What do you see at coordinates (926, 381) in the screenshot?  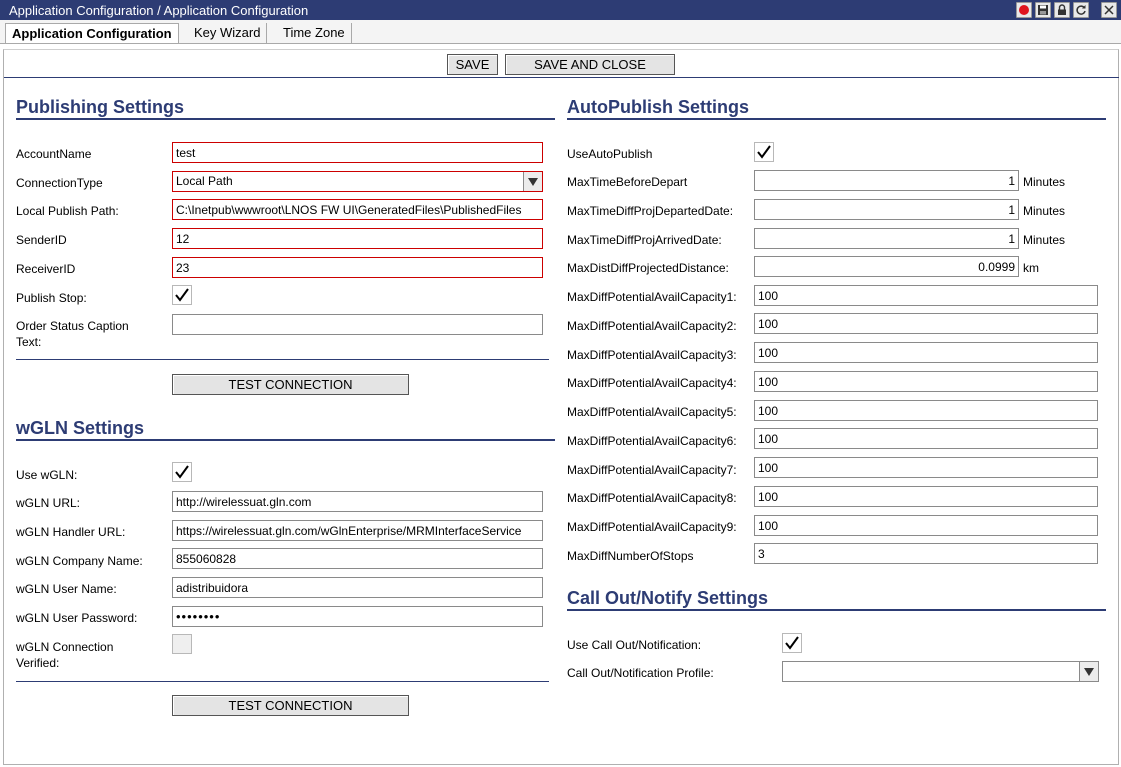 I see `capacity-4-input` at bounding box center [926, 381].